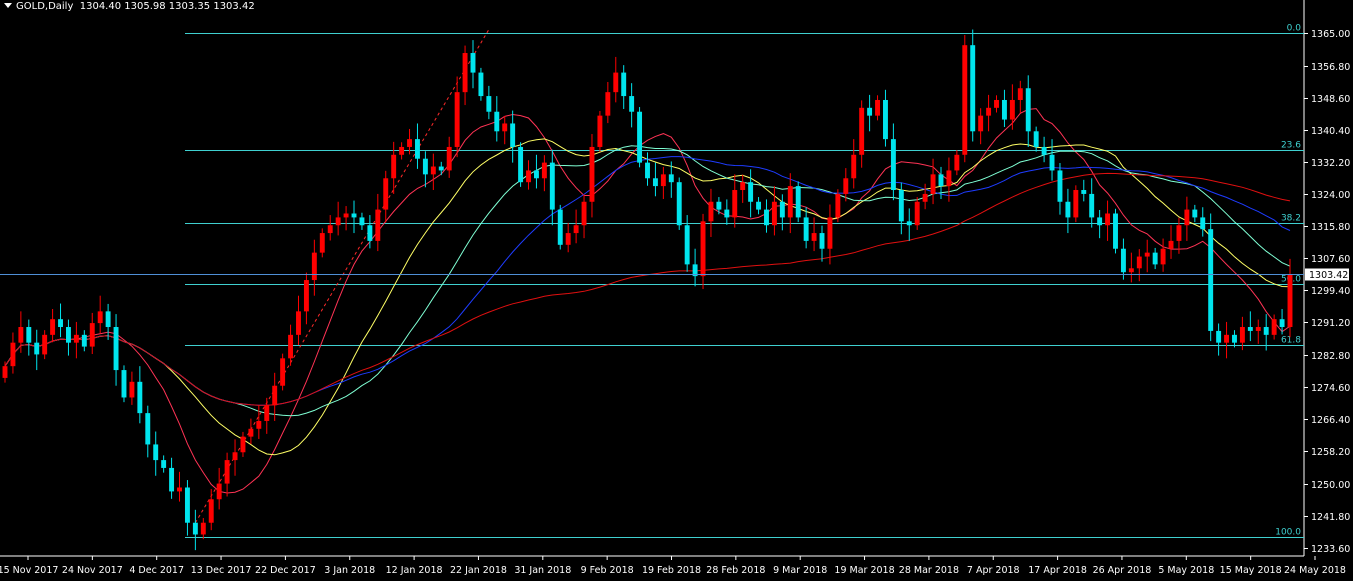 The width and height of the screenshot is (1353, 581). Describe the element at coordinates (1291, 146) in the screenshot. I see `fib-level-label: 23.6` at that location.